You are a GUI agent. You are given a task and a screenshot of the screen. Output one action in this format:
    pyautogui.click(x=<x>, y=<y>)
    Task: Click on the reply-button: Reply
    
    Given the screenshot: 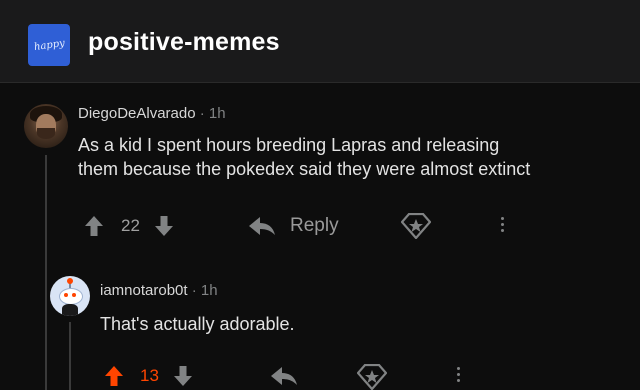 What is the action you would take?
    pyautogui.click(x=293, y=226)
    